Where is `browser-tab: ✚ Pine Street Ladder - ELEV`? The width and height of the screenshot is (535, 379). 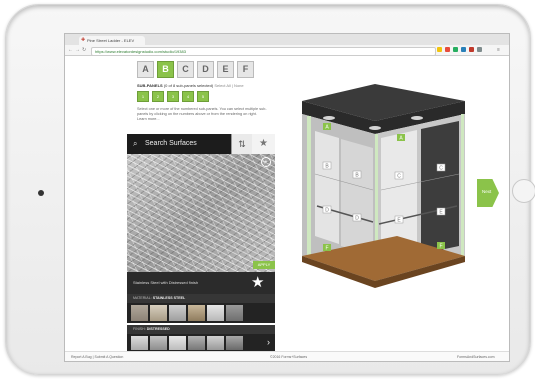 browser-tab: ✚ Pine Street Ladder - ELEV is located at coordinates (112, 40).